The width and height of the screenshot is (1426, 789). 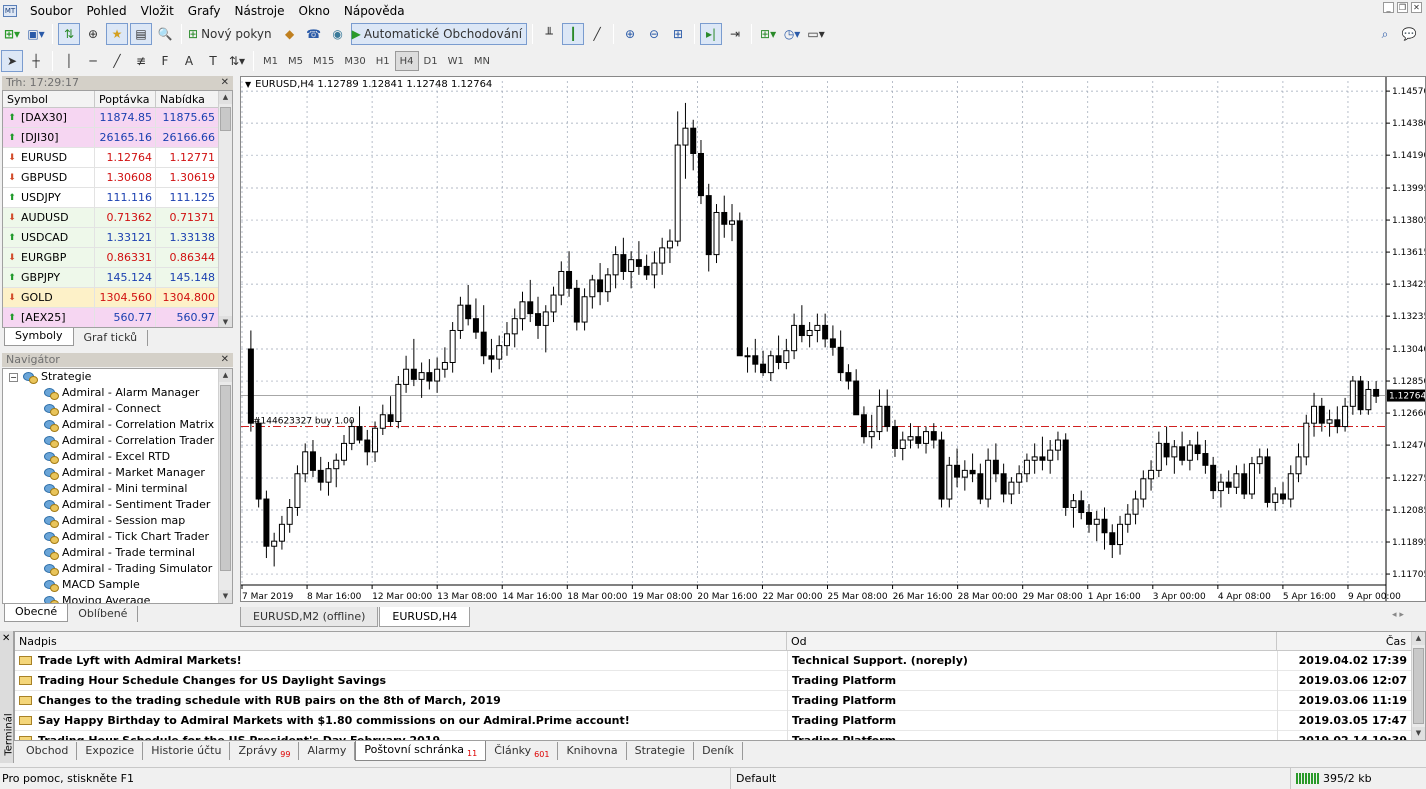 I want to click on tab-eurusd-m2: EURUSD,M2 (offline), so click(x=309, y=617).